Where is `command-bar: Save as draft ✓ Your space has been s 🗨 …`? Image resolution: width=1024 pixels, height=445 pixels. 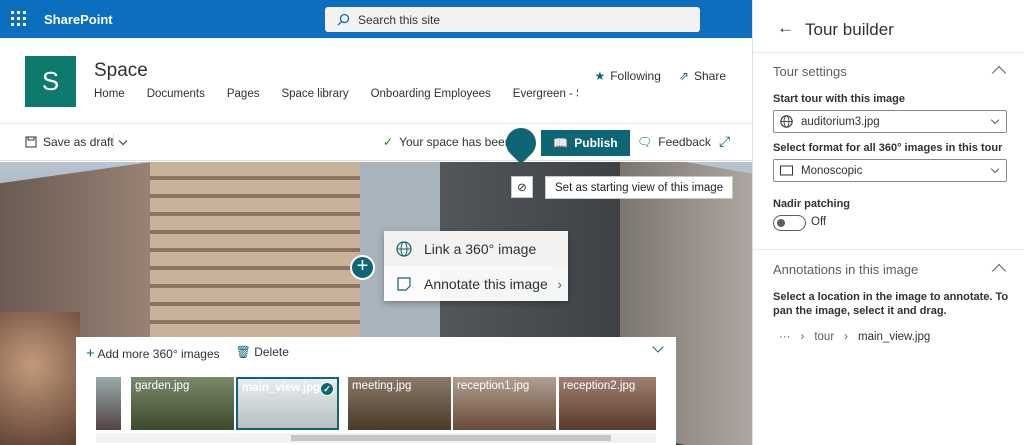 command-bar: Save as draft ✓ Your space has been s 🗨 … is located at coordinates (376, 143).